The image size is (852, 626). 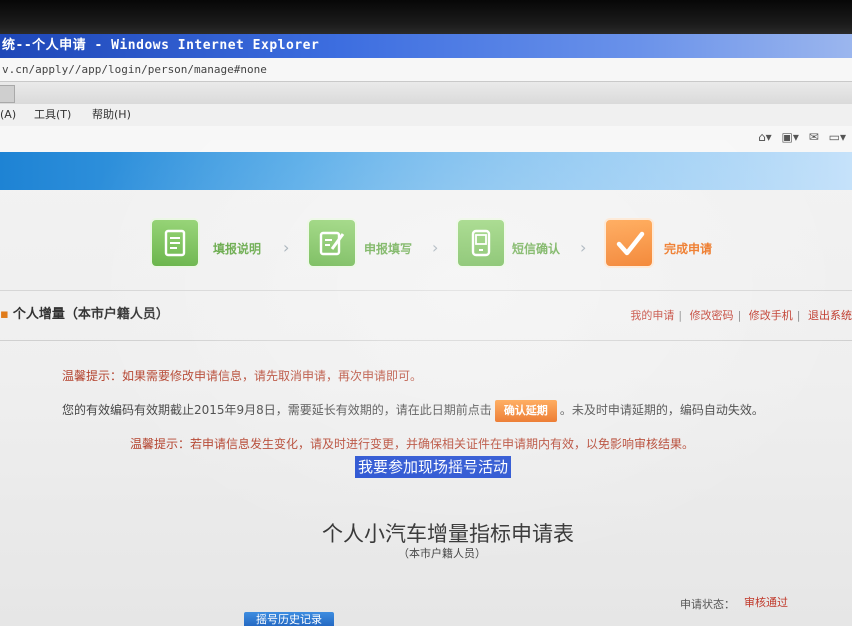 I want to click on site-header-banner, so click(x=426, y=171).